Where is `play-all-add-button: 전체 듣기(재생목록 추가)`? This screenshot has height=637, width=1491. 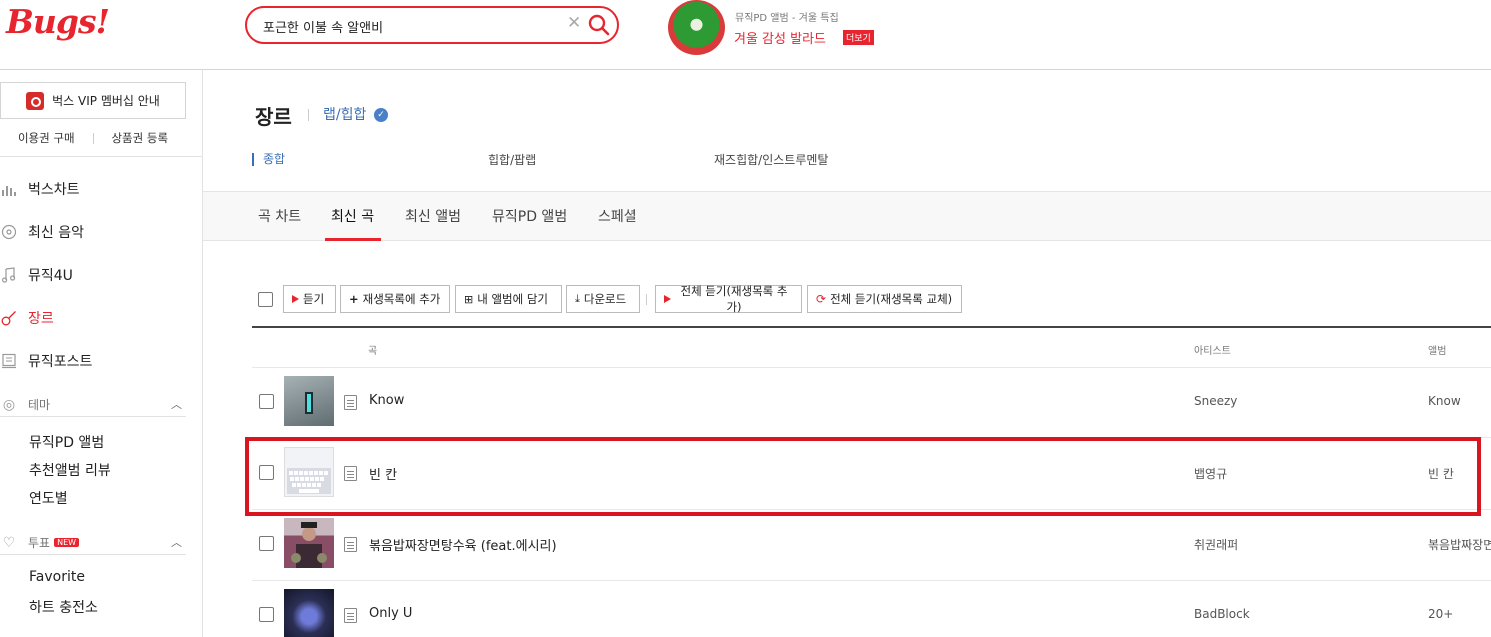
play-all-add-button: 전체 듣기(재생목록 추가) is located at coordinates (728, 299).